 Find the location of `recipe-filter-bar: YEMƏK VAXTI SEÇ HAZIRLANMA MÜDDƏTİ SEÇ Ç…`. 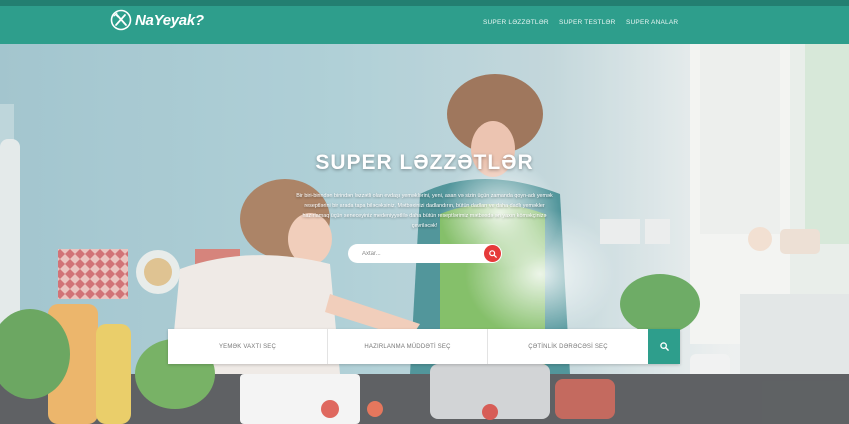

recipe-filter-bar: YEMƏK VAXTI SEÇ HAZIRLANMA MÜDDƏTİ SEÇ Ç… is located at coordinates (424, 346).